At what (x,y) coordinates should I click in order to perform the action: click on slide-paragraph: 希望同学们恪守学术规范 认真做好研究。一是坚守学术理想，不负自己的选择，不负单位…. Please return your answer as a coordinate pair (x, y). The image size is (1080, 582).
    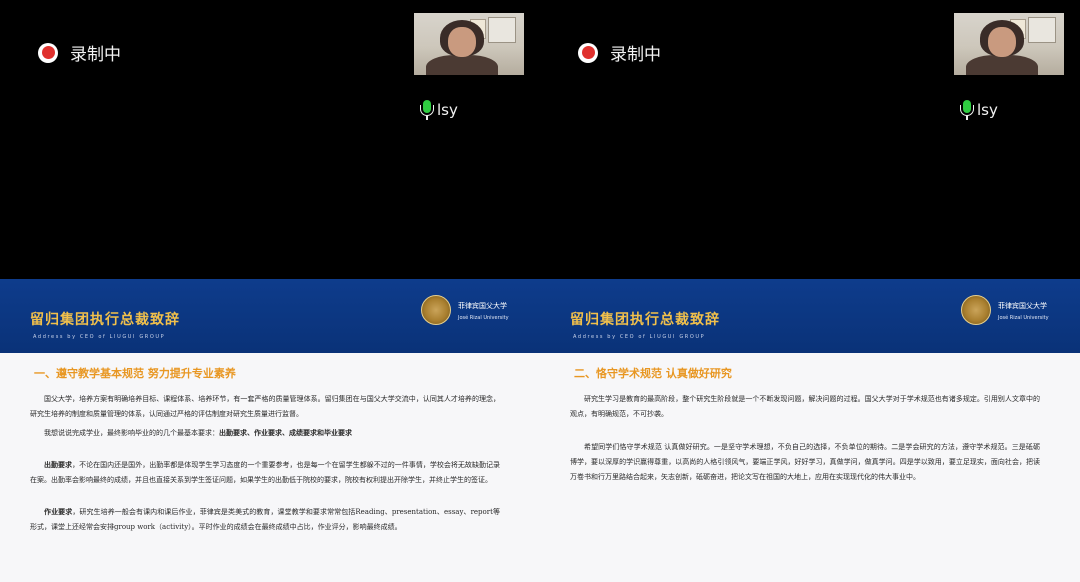
    Looking at the image, I should click on (805, 462).